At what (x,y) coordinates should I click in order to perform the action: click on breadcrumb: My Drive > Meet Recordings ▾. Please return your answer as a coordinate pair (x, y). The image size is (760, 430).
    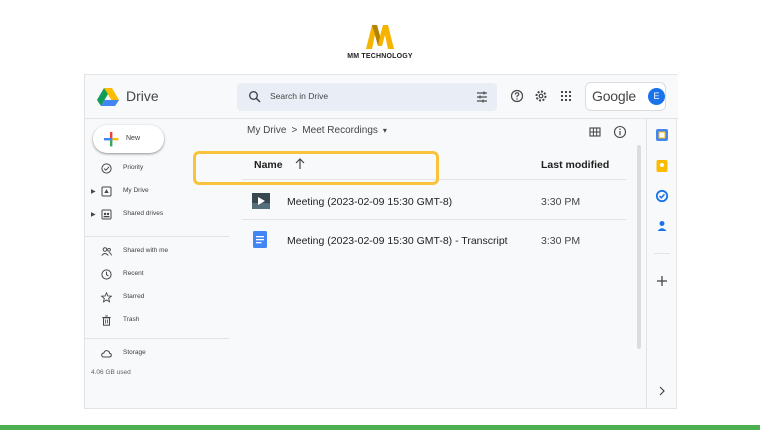
    Looking at the image, I should click on (319, 130).